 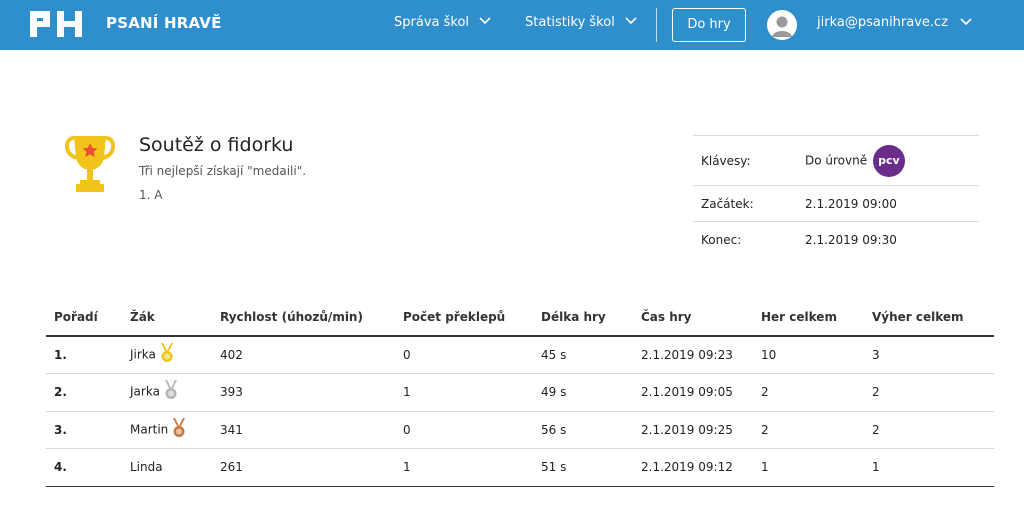 I want to click on column-header: Počet překlepů, so click(x=472, y=317).